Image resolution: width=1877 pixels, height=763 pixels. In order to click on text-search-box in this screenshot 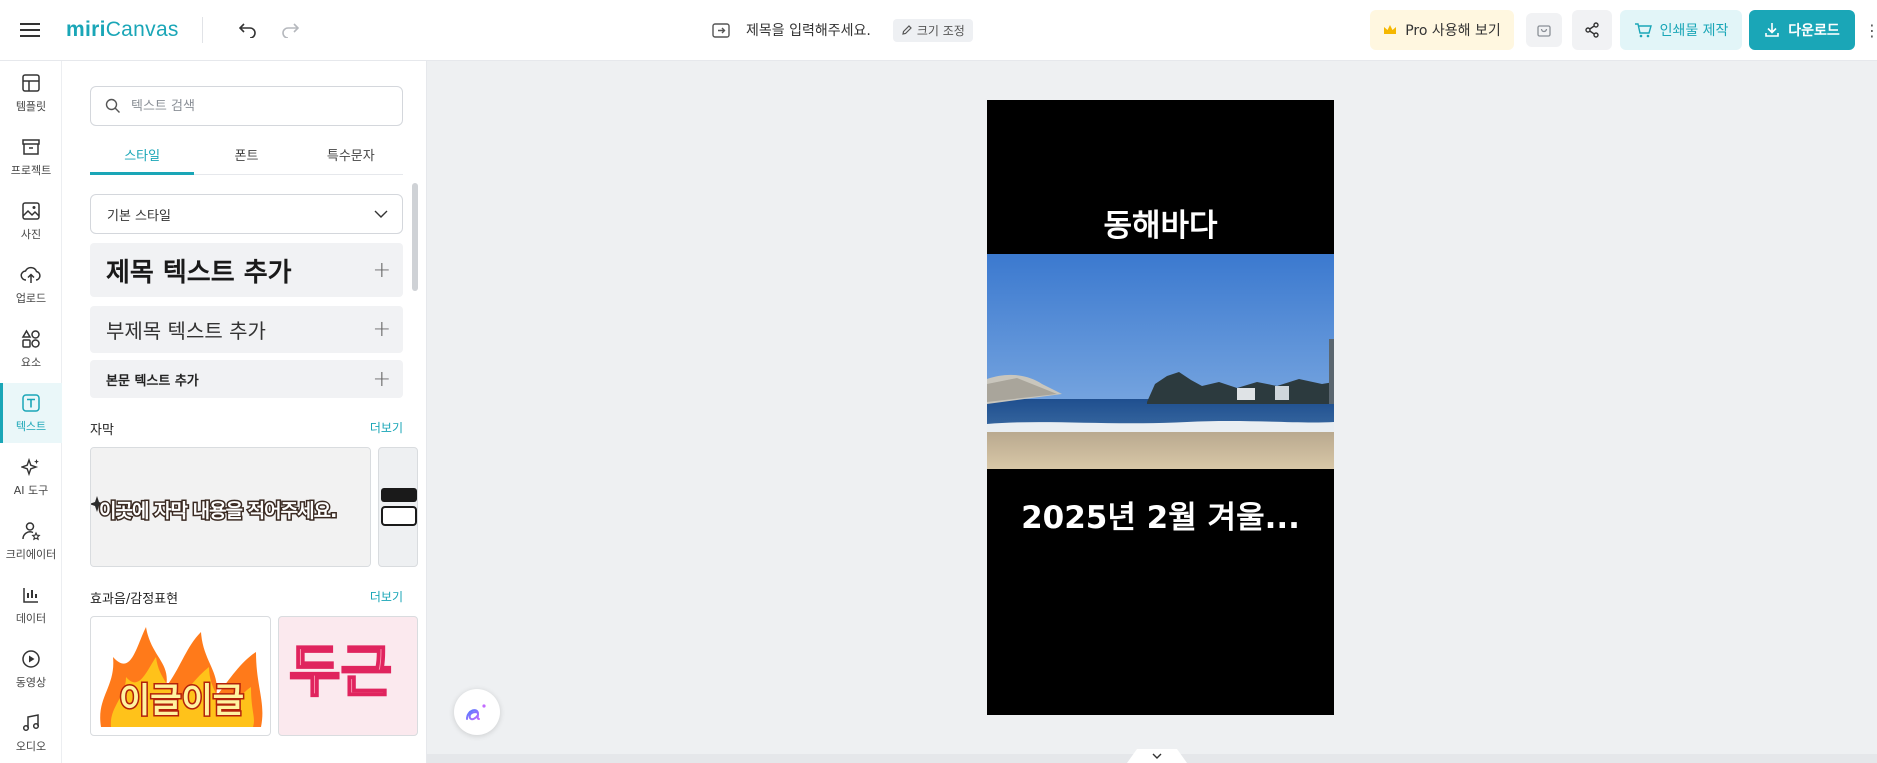, I will do `click(246, 106)`.